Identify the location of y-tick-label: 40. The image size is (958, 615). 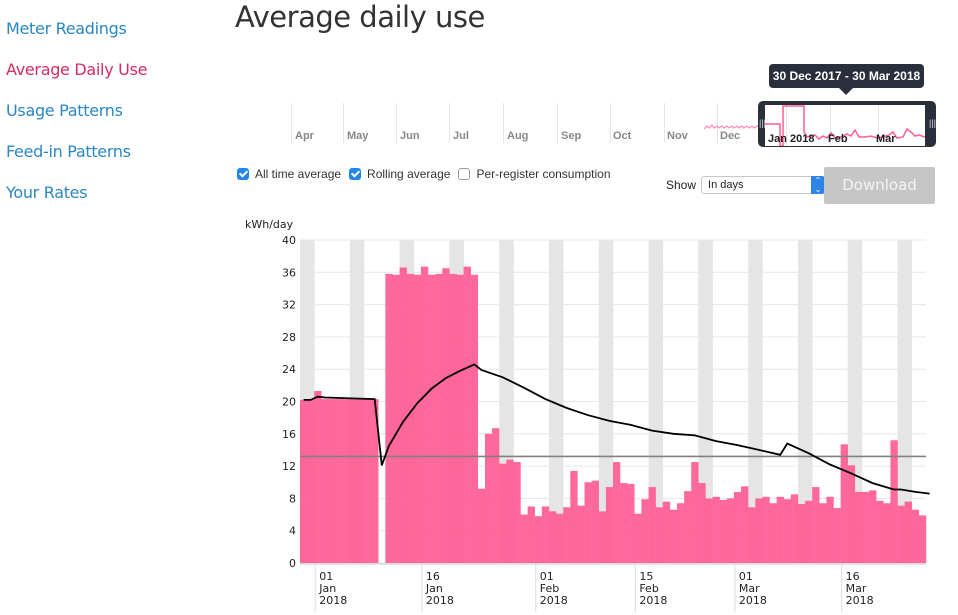
(289, 240).